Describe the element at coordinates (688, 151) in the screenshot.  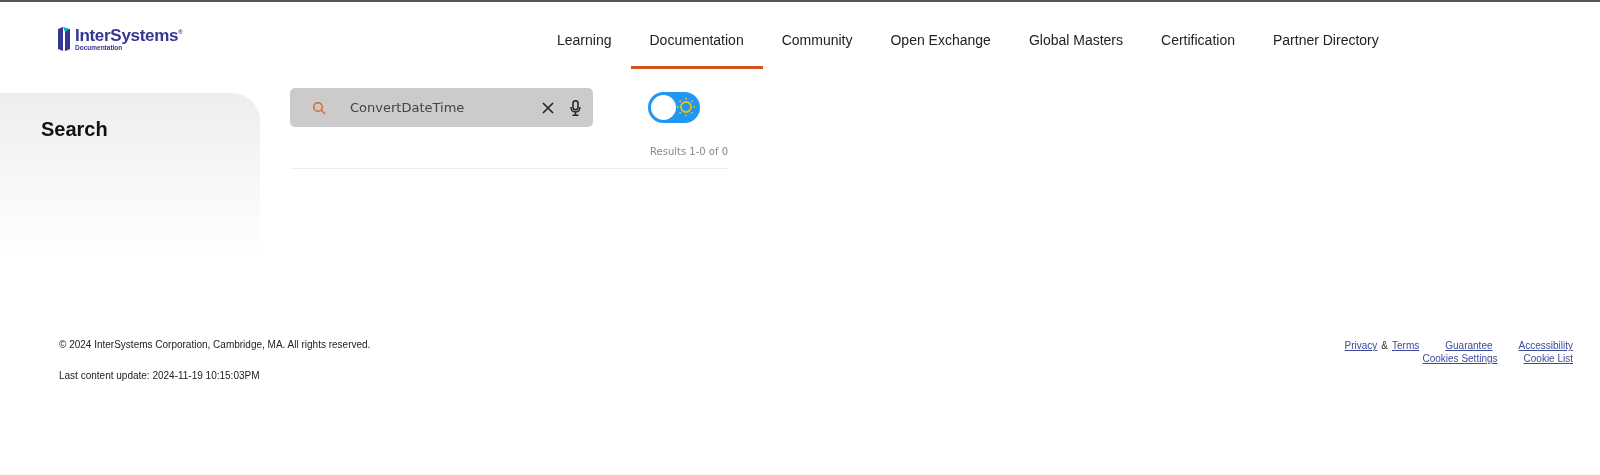
I see `results-count: Results 1-0 of 0` at that location.